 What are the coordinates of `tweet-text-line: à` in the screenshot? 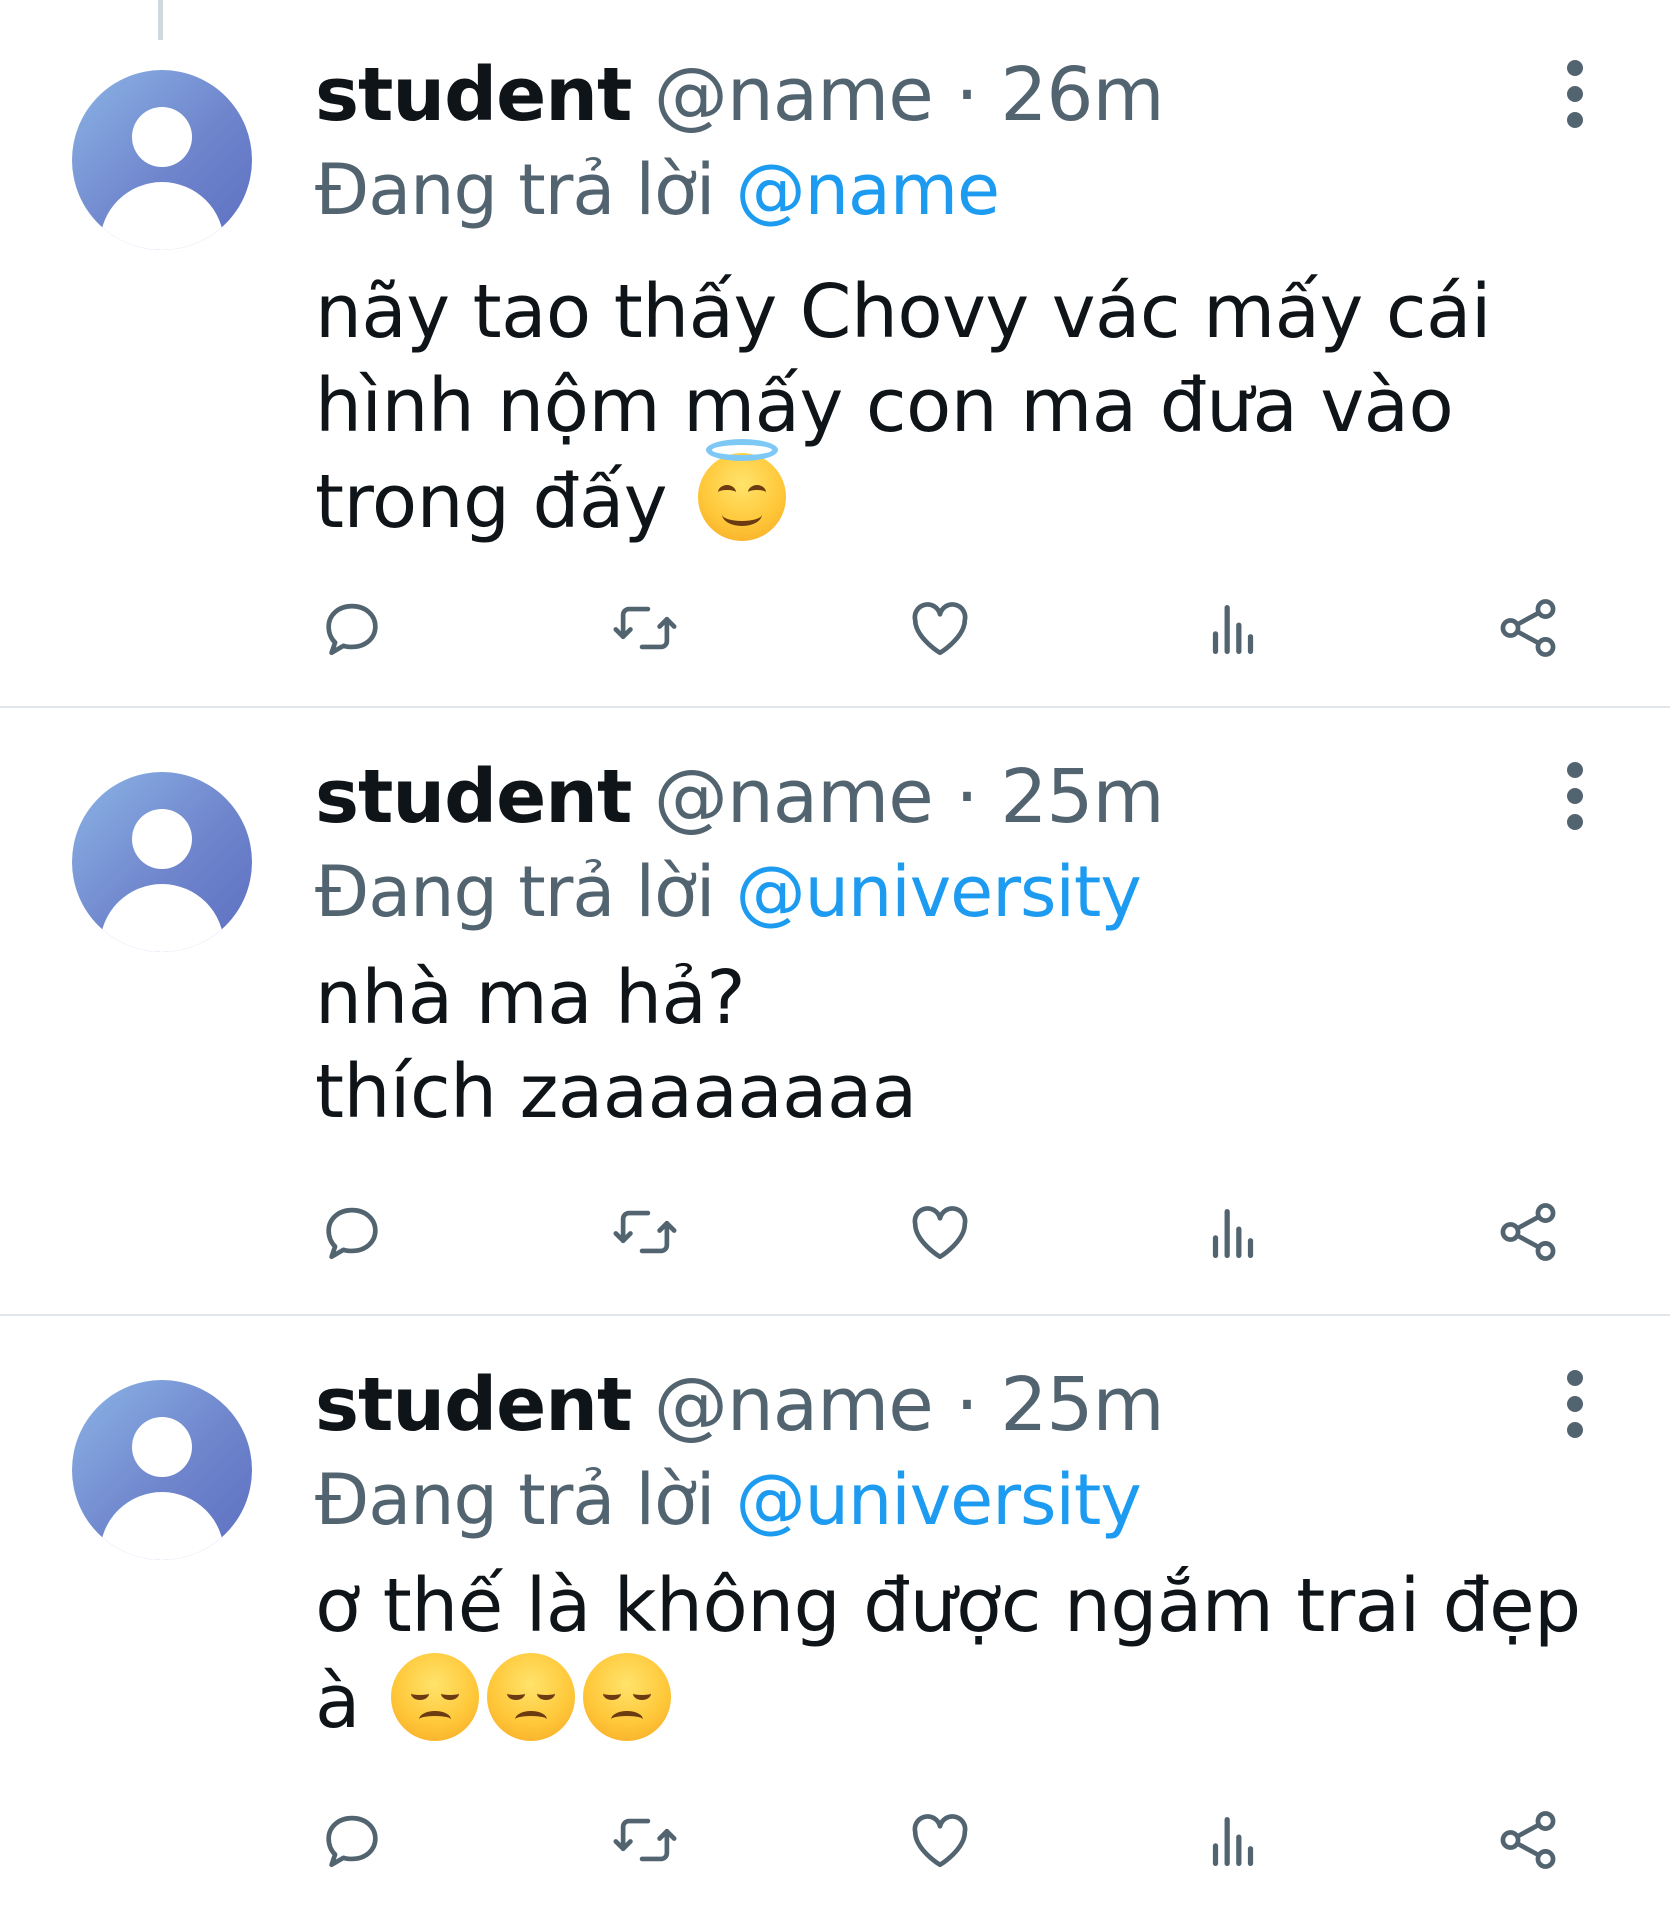 It's located at (965, 1701).